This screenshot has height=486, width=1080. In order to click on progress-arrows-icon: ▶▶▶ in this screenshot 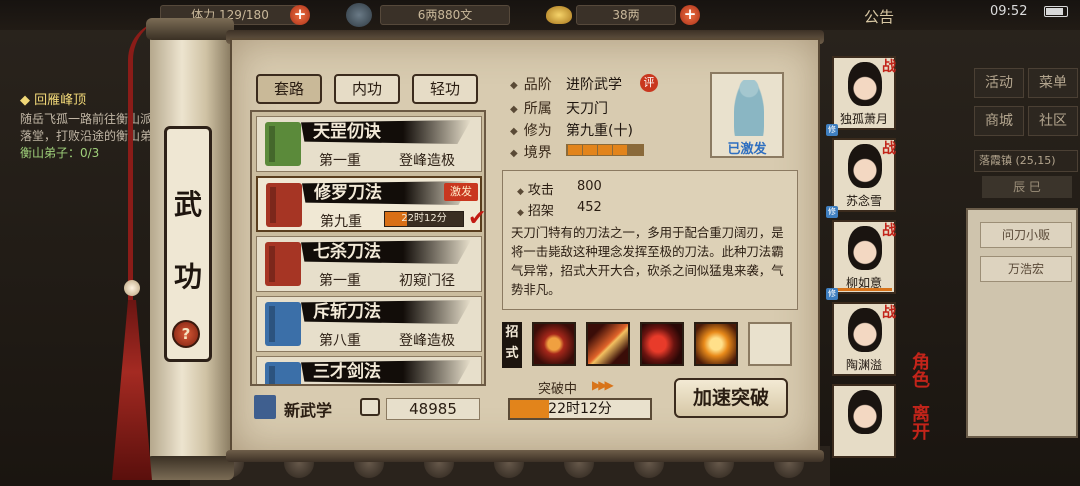, I will do `click(603, 385)`.